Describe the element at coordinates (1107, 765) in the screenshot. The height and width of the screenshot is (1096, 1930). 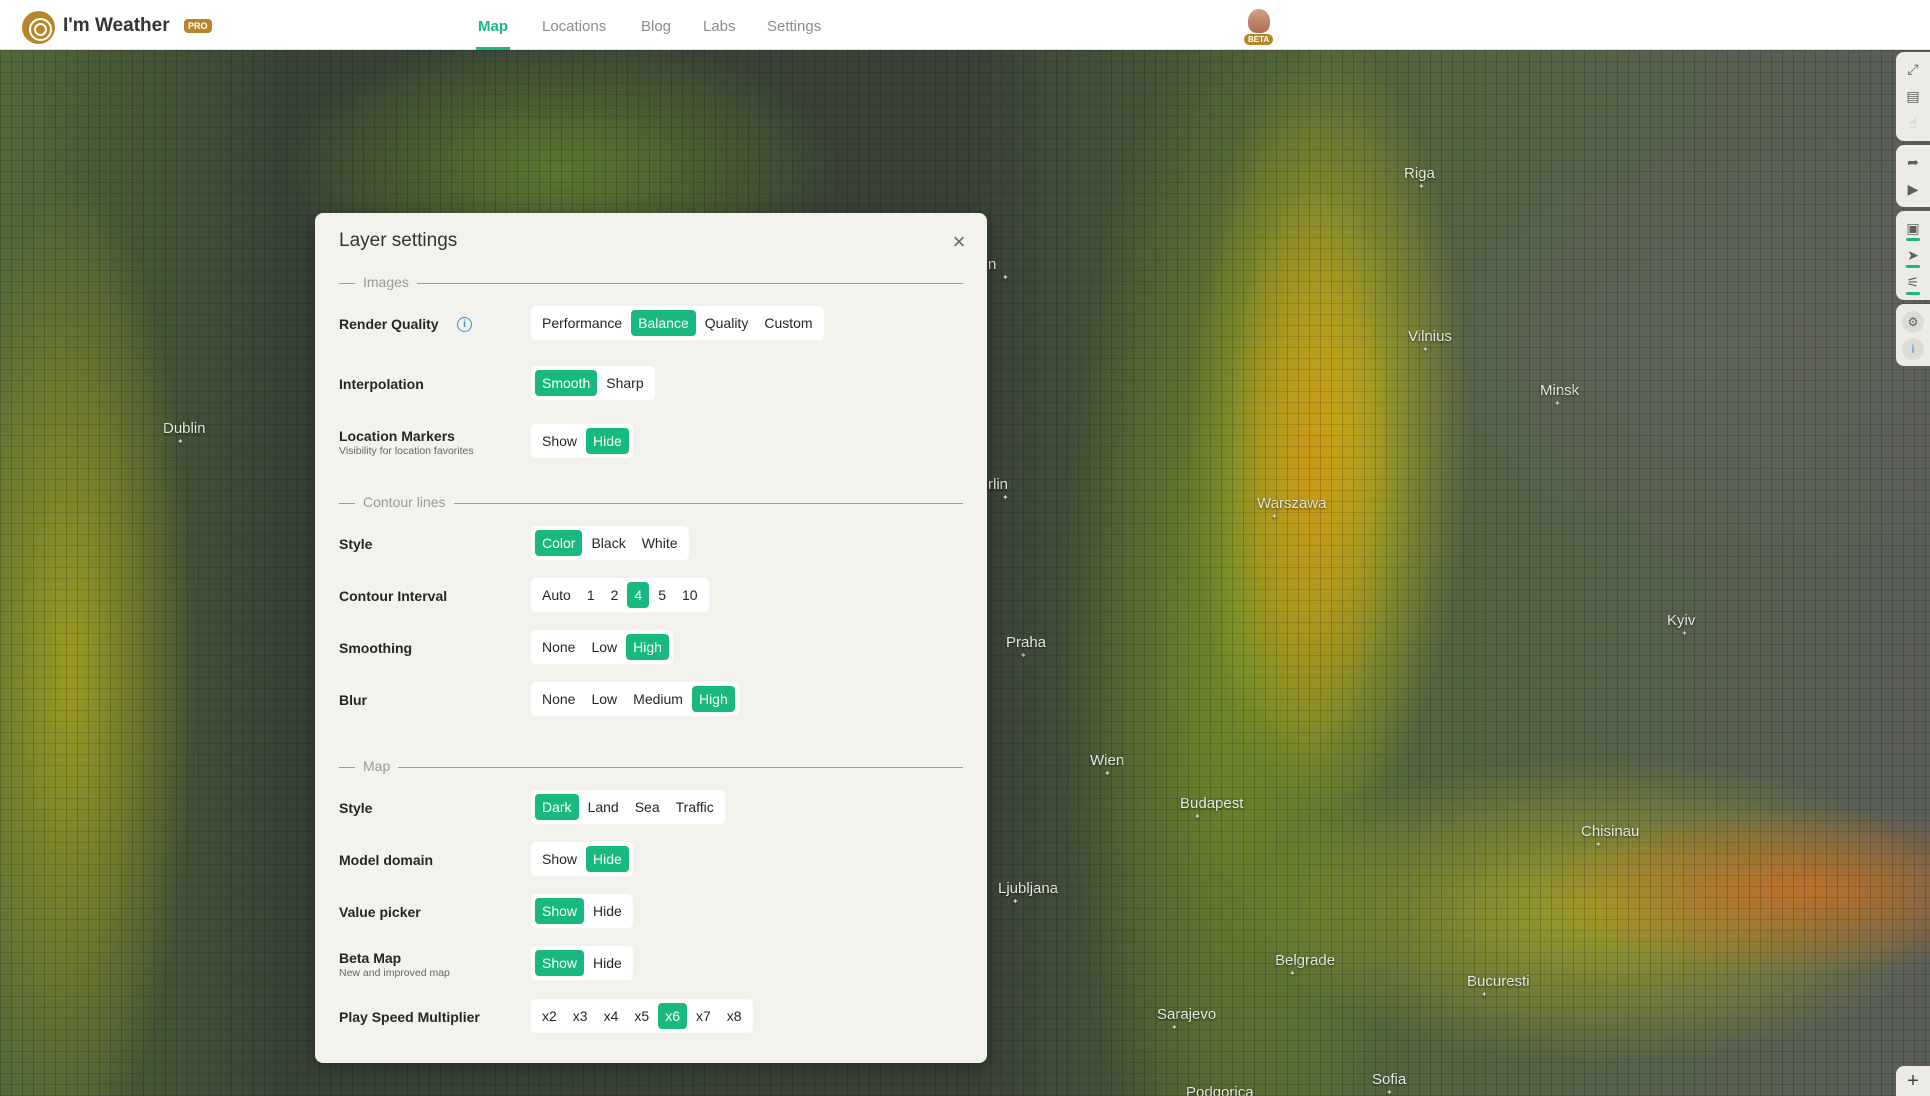
I see `city-label-wien: Wien` at that location.